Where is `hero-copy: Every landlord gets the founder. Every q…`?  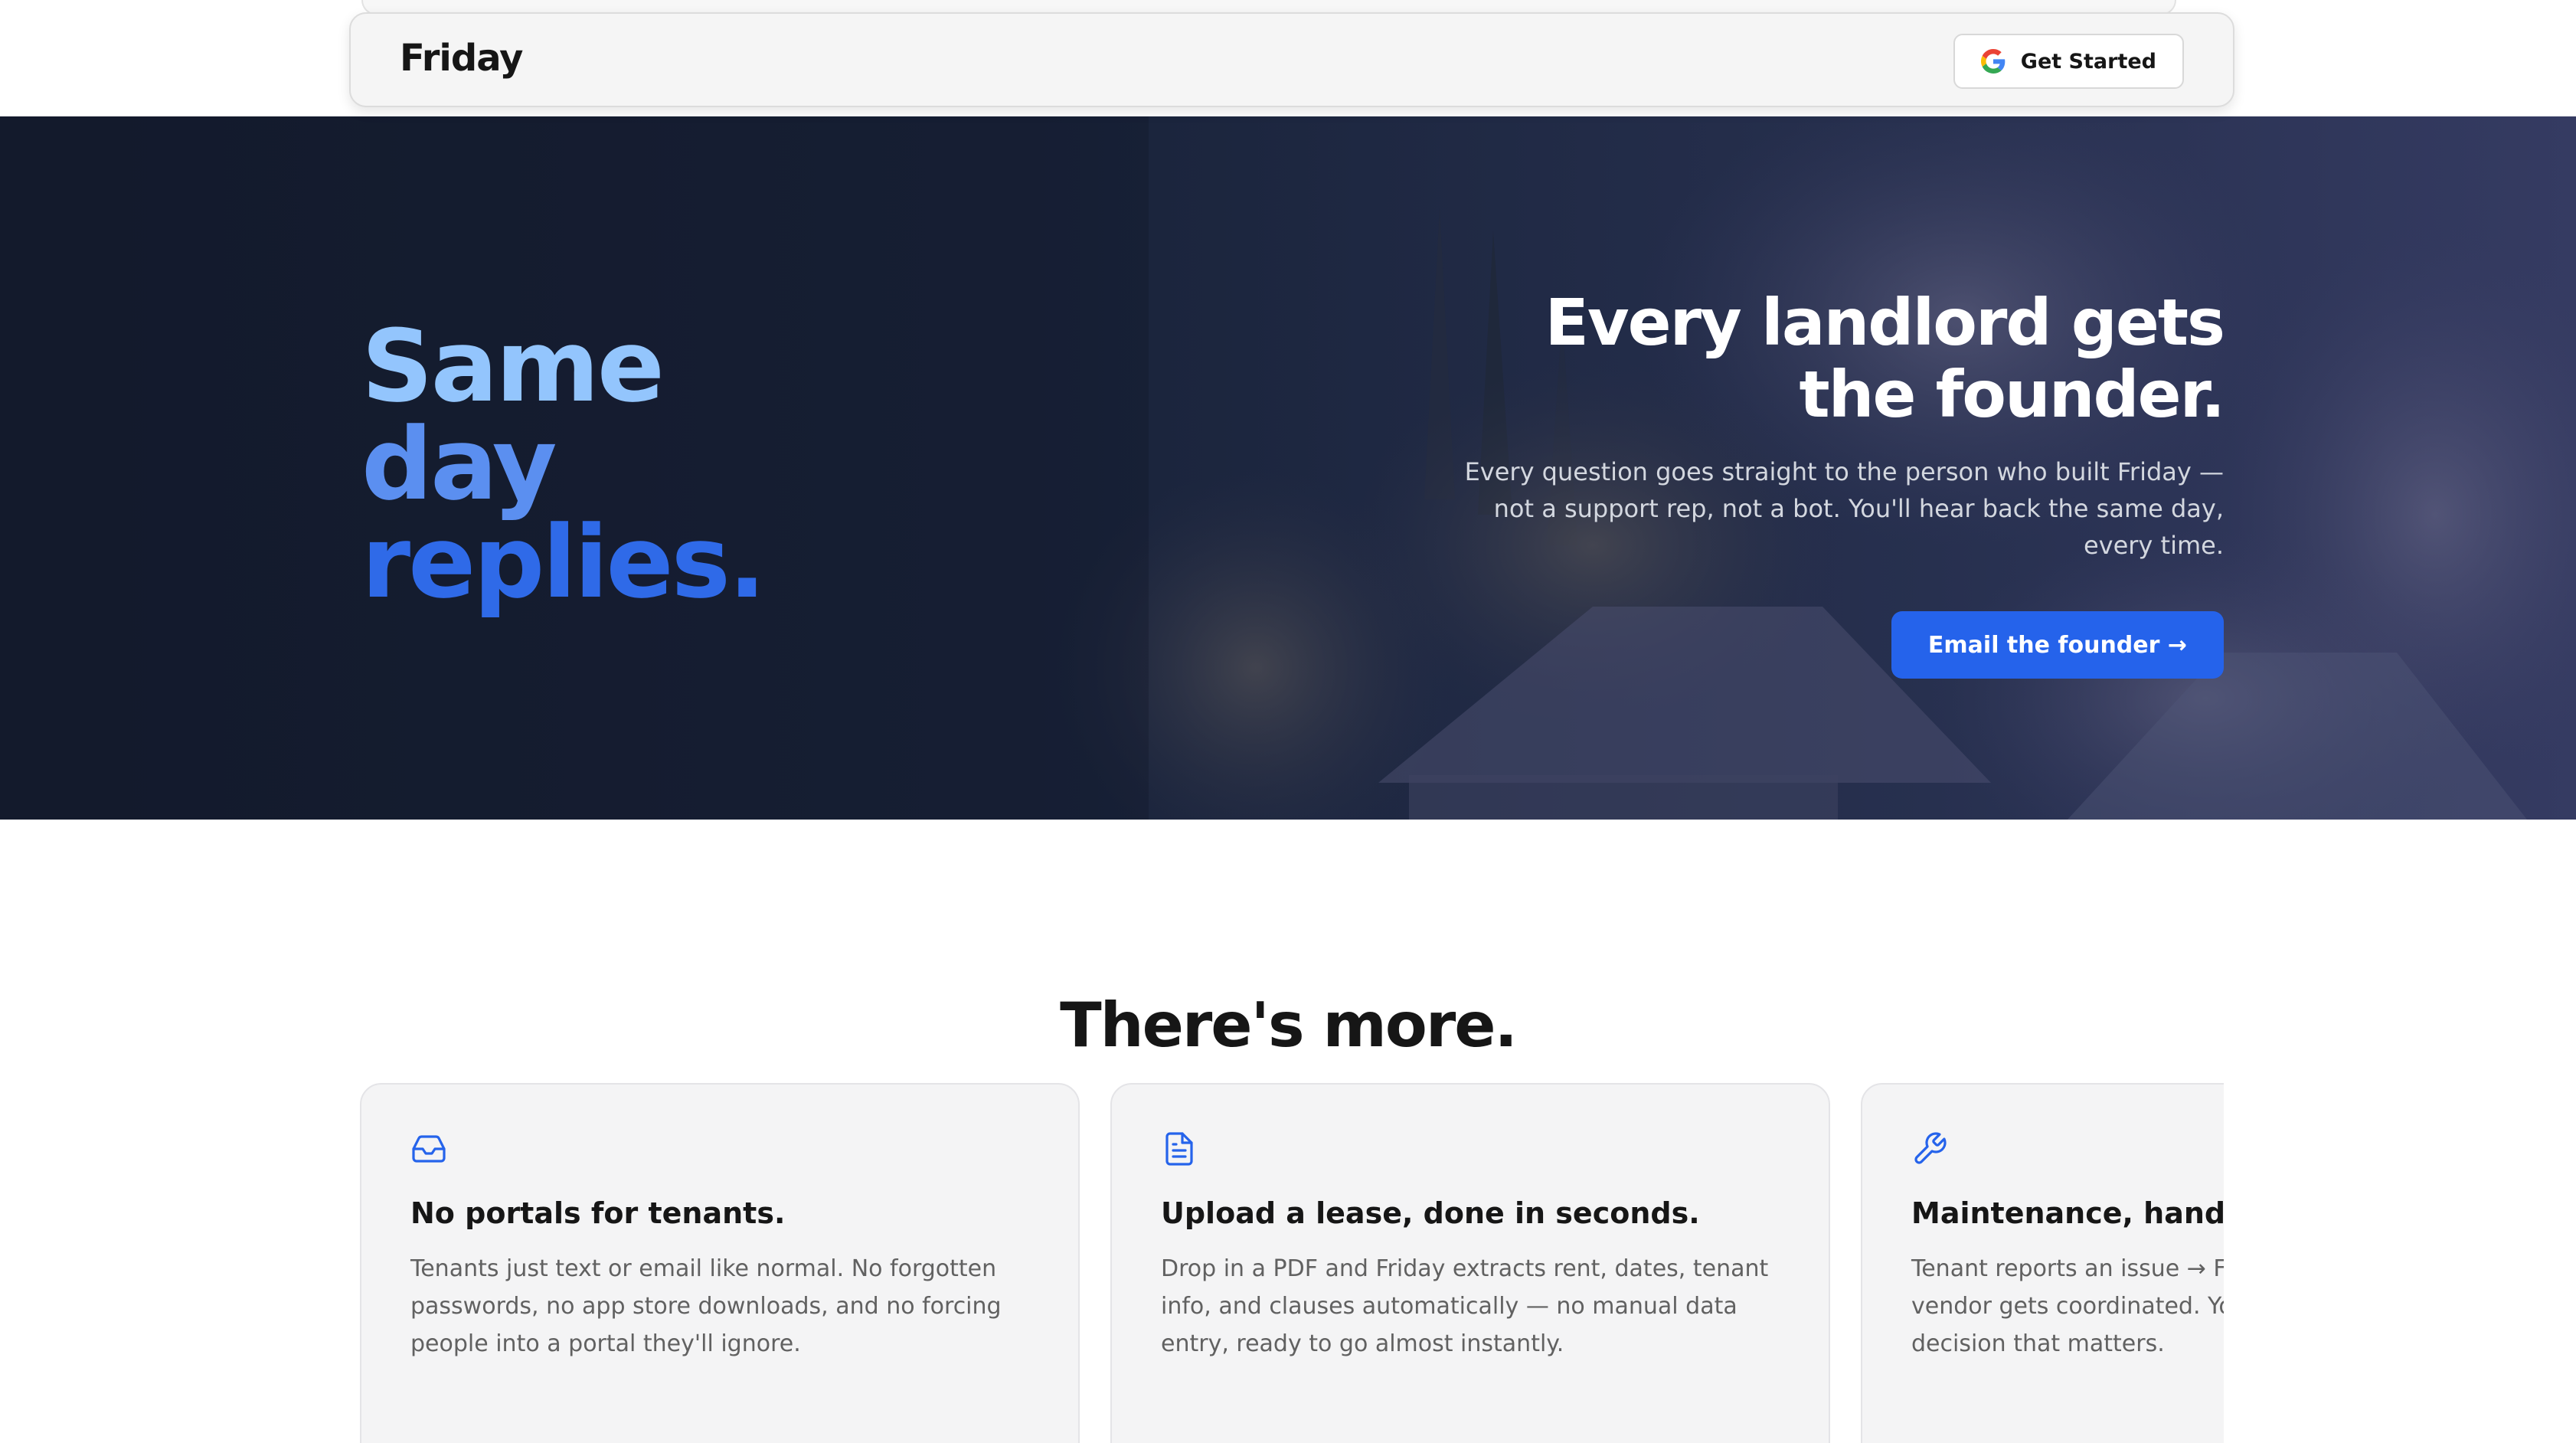 hero-copy: Every landlord gets the founder. Every q… is located at coordinates (1689, 482).